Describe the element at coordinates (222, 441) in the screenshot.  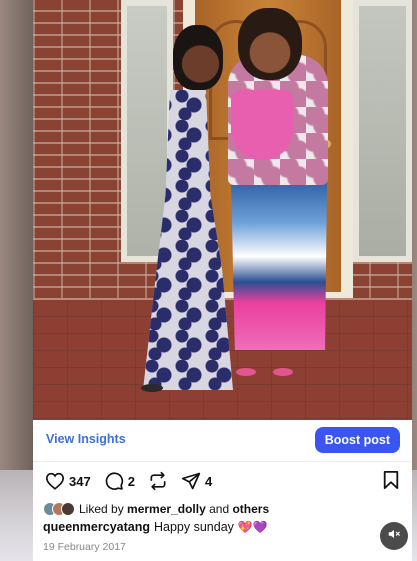
I see `insights-bar: View Insights Boost post` at that location.